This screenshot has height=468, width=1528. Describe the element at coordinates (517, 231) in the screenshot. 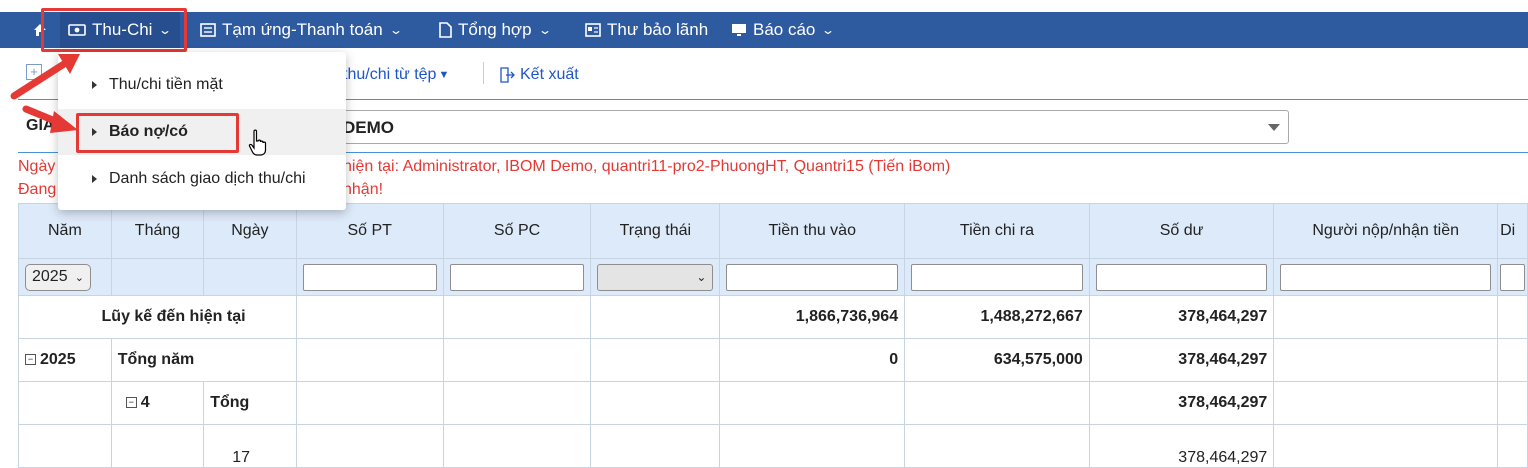

I see `col-header-so-pc: Số PC` at that location.